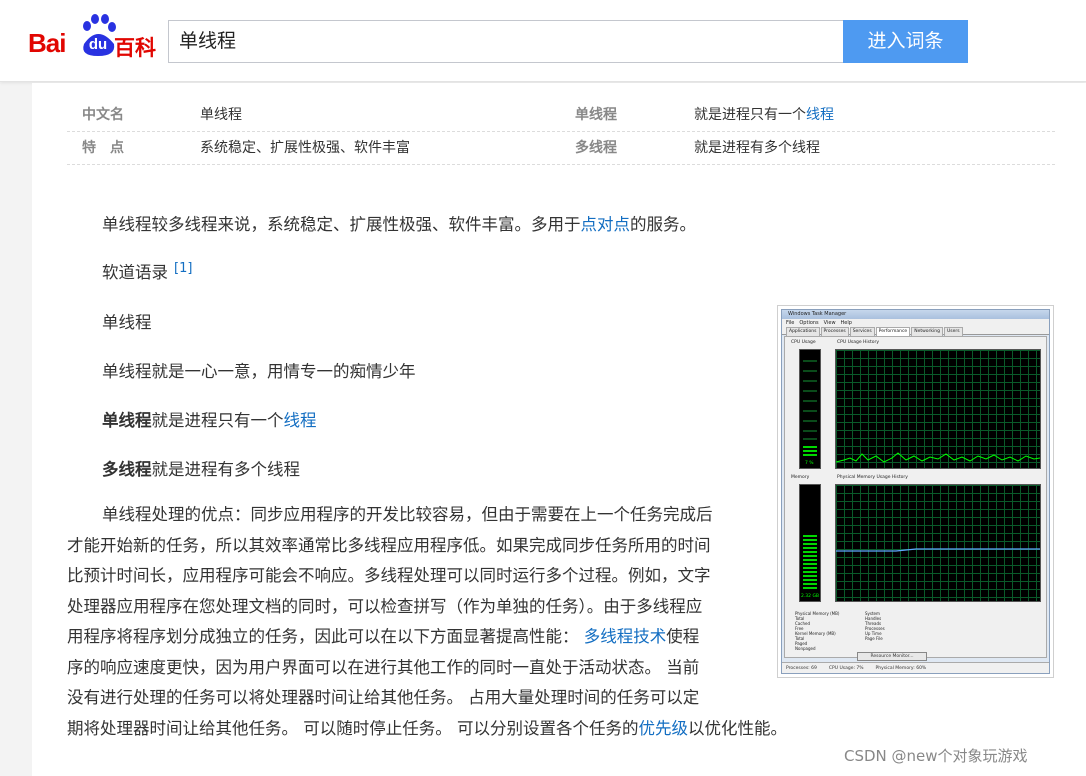 This screenshot has height=776, width=1086. Describe the element at coordinates (874, 638) in the screenshot. I see `tm-stat-label: Page File` at that location.